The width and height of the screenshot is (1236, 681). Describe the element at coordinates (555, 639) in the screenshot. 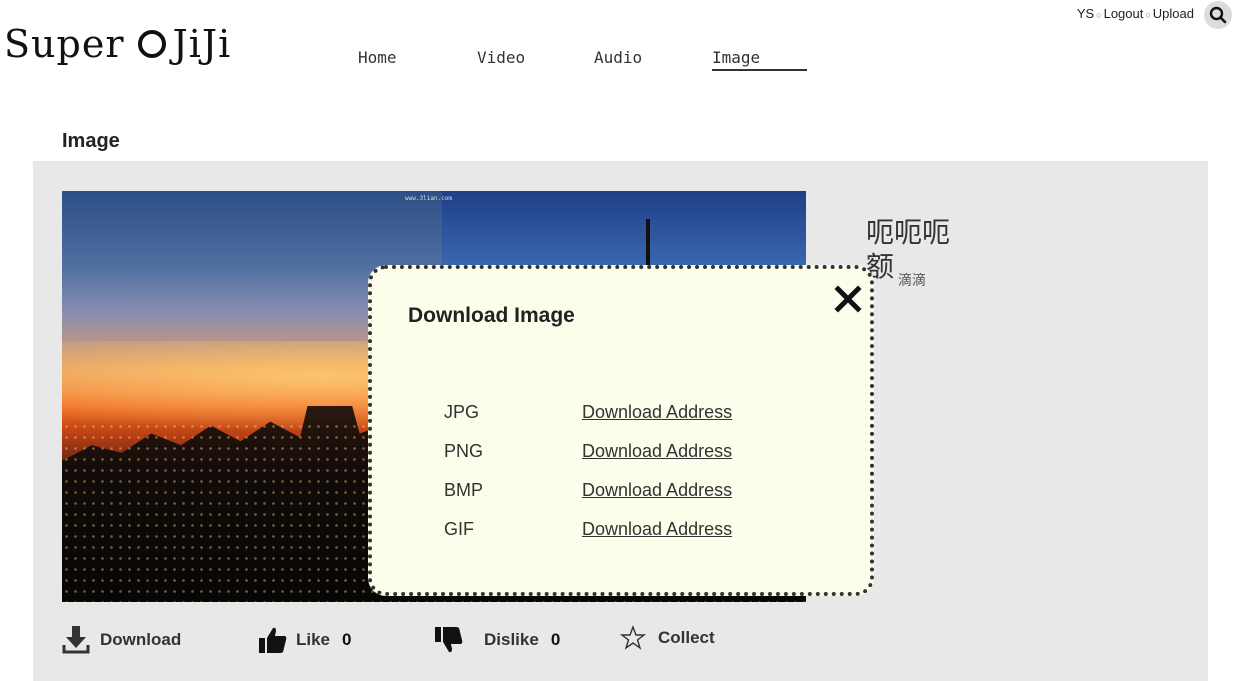

I see `dislike-count: 0` at that location.